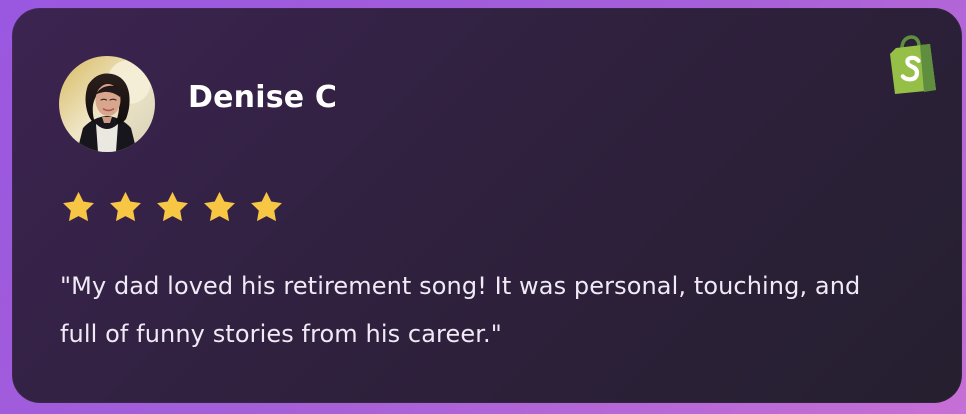 The height and width of the screenshot is (414, 966). Describe the element at coordinates (263, 97) in the screenshot. I see `reviewer-name: Denise C` at that location.